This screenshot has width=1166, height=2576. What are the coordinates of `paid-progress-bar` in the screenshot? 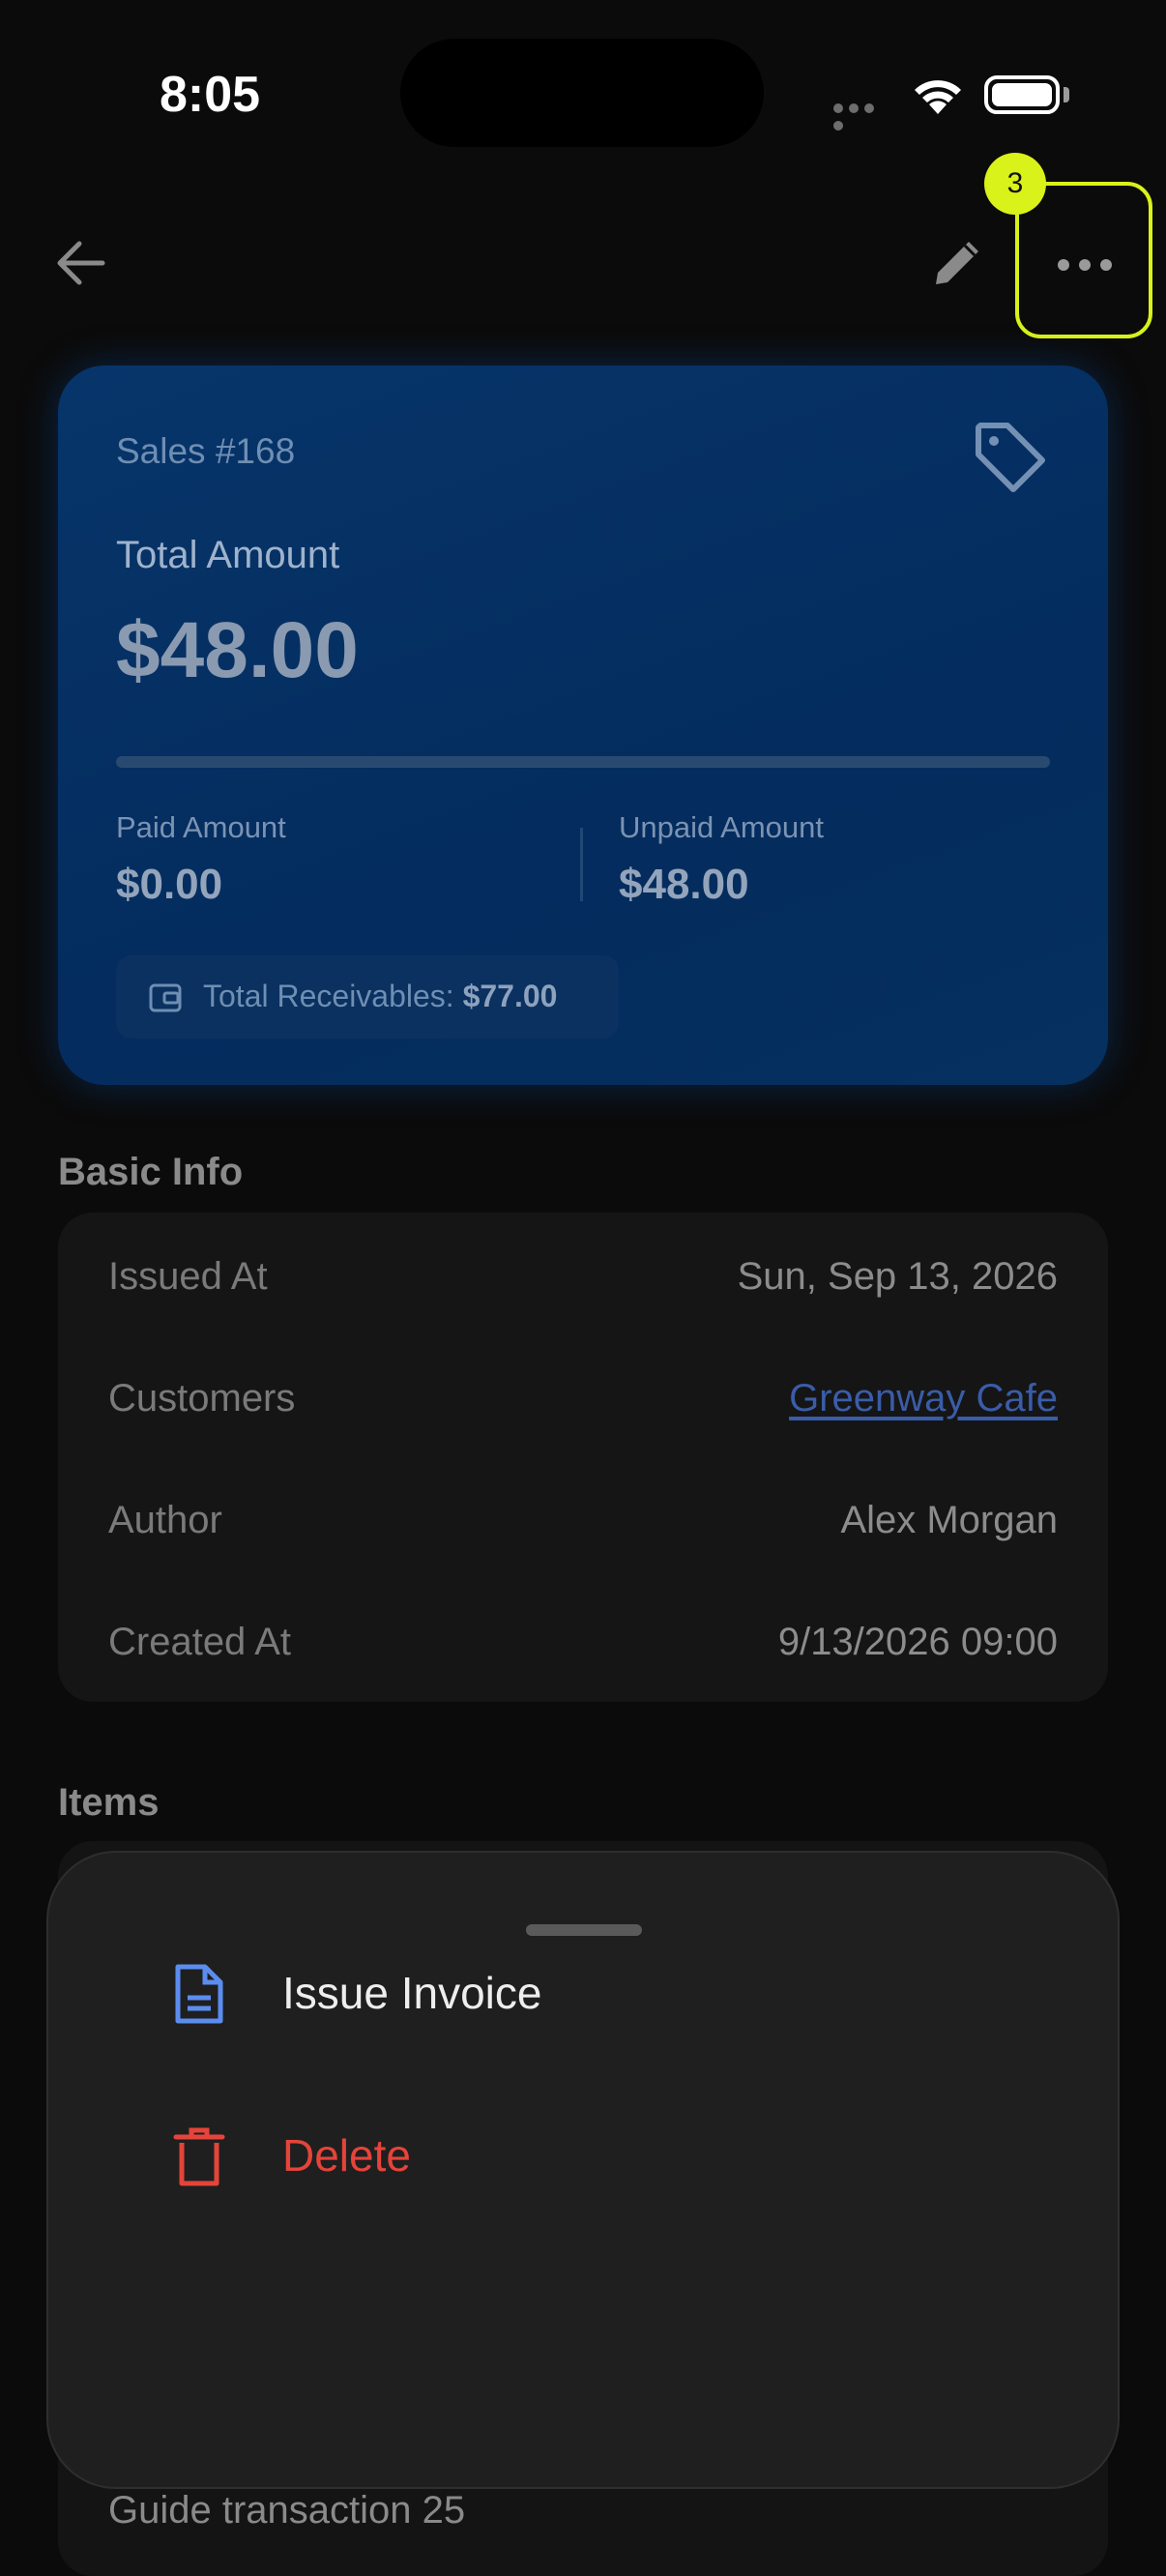 It's located at (583, 762).